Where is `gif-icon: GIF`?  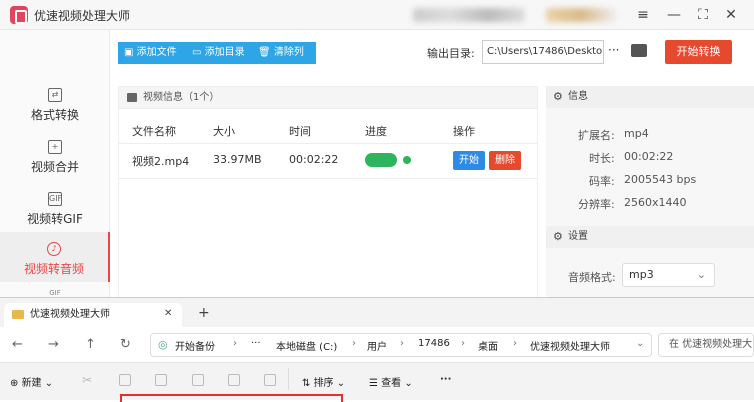 gif-icon: GIF is located at coordinates (55, 199).